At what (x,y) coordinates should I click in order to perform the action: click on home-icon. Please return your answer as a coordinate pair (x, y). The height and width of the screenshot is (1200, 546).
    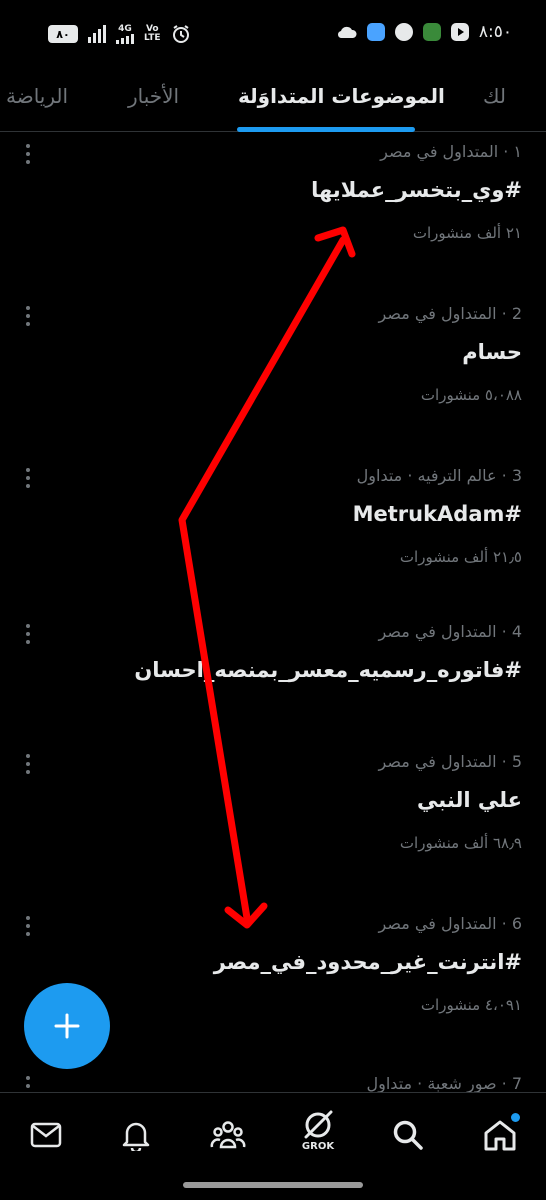
    Looking at the image, I should click on (500, 1135).